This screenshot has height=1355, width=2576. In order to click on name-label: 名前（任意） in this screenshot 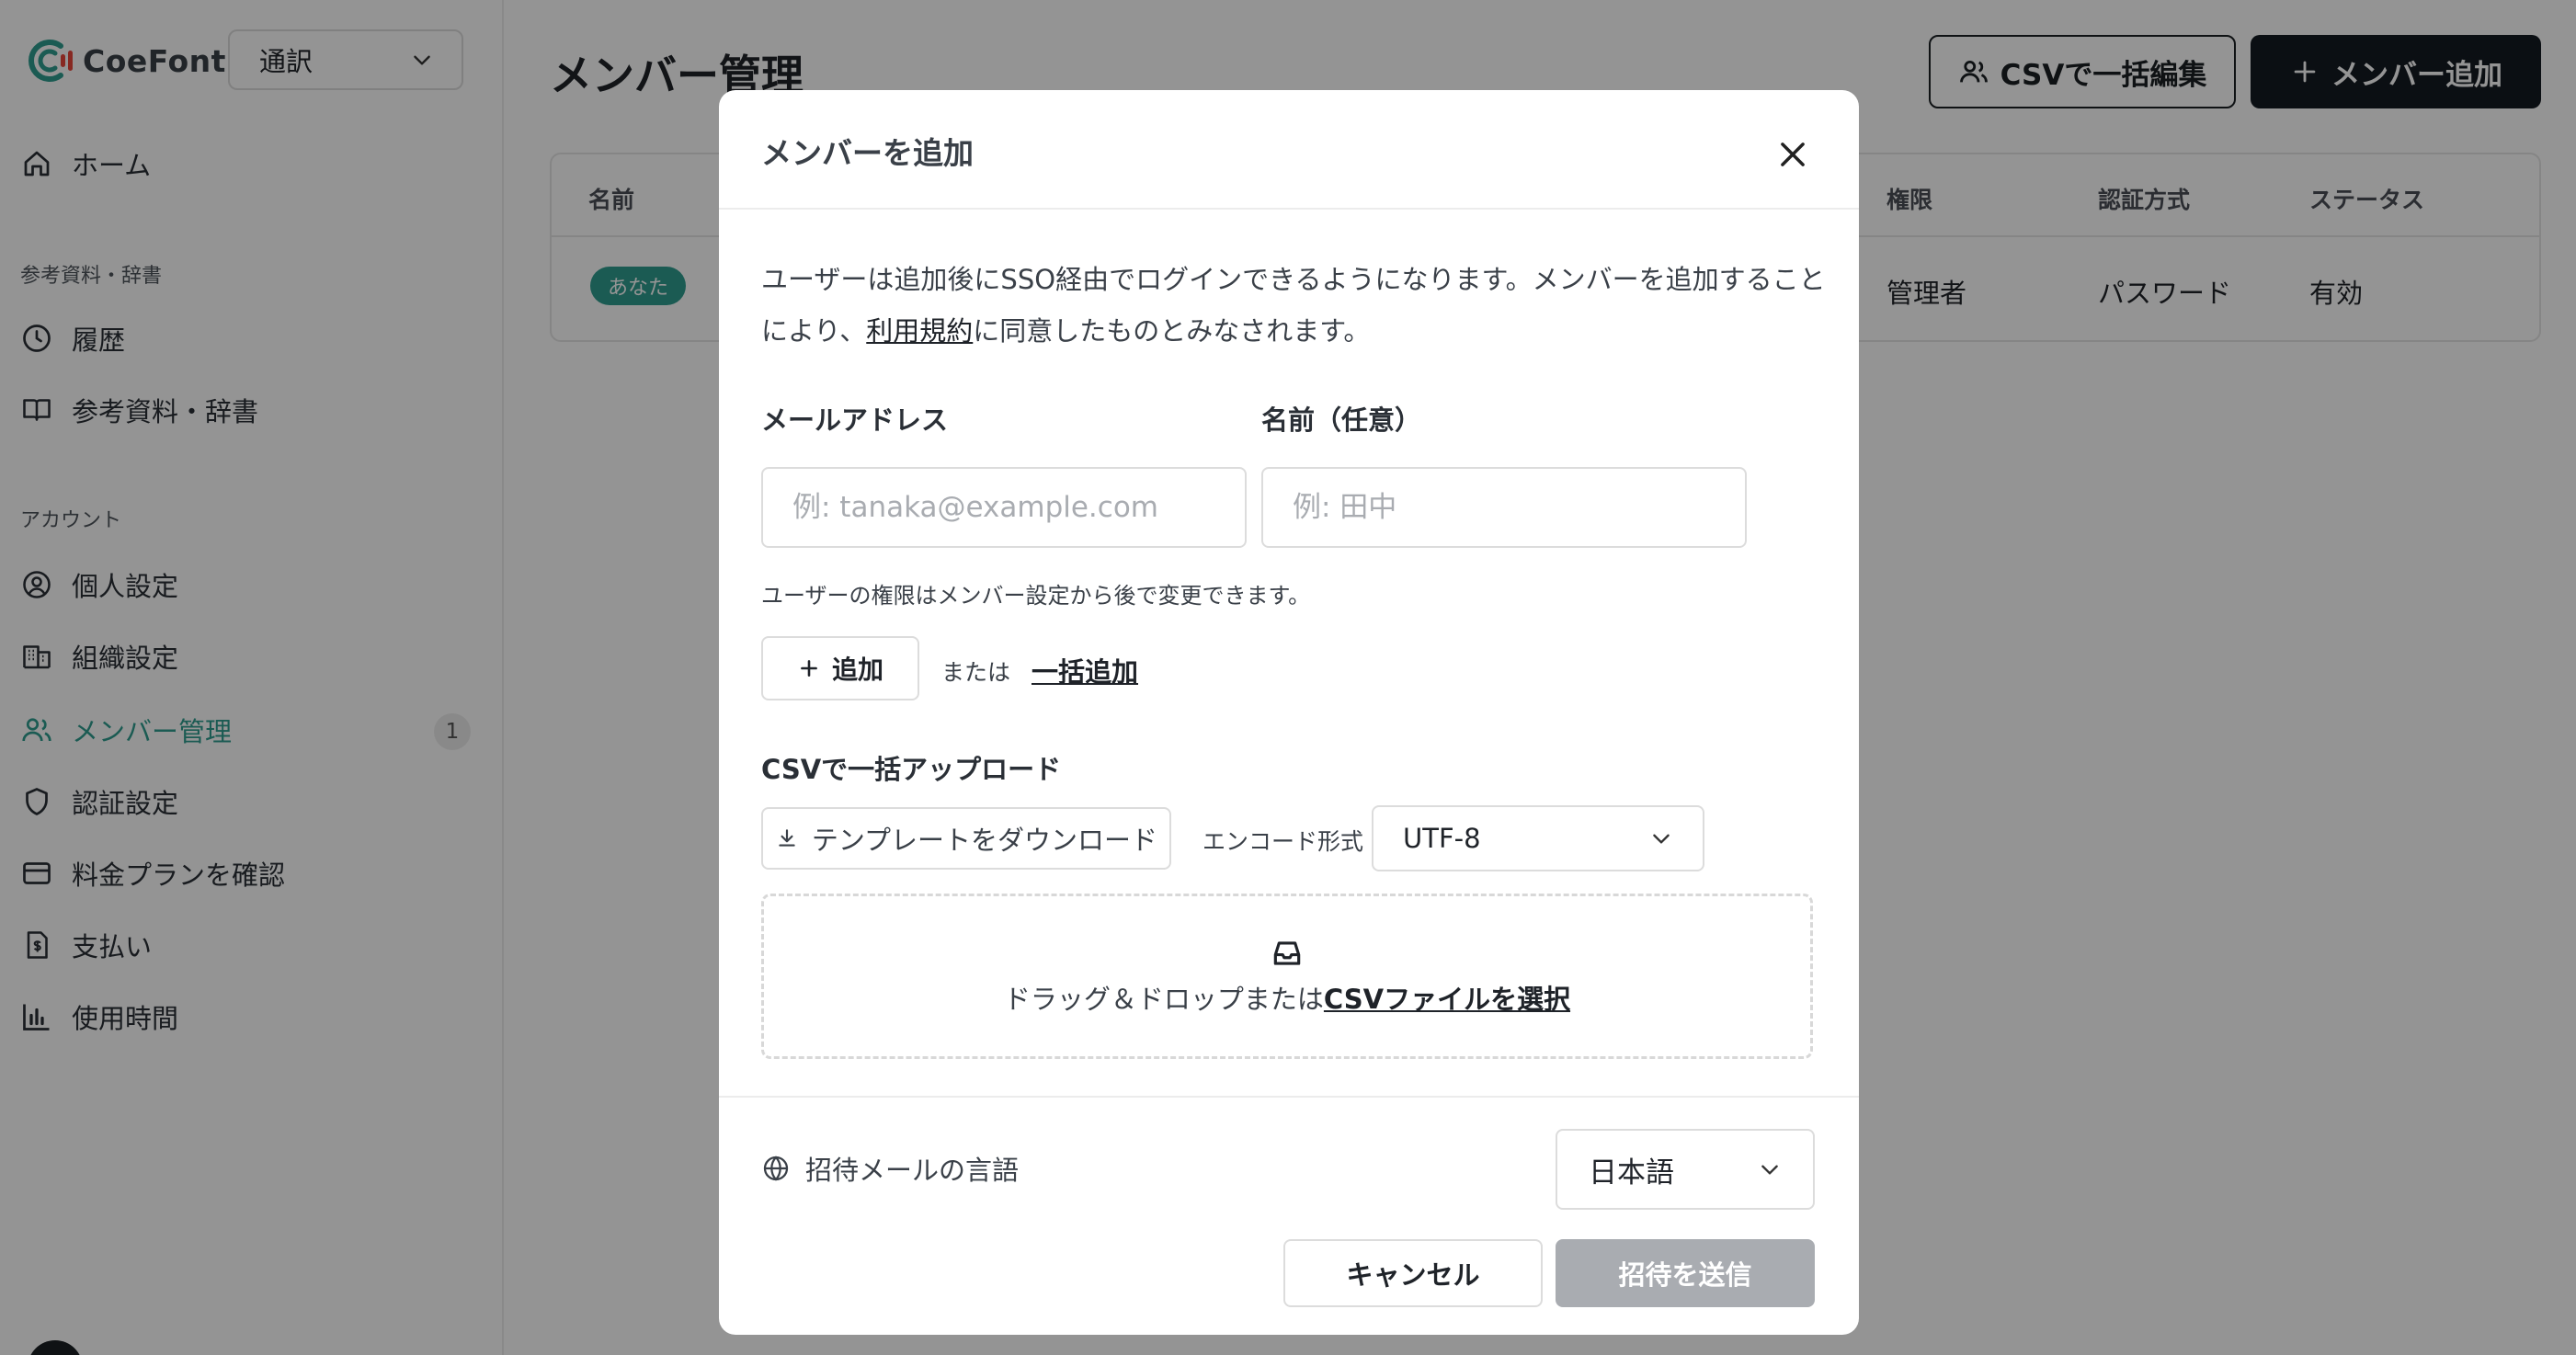, I will do `click(1341, 420)`.